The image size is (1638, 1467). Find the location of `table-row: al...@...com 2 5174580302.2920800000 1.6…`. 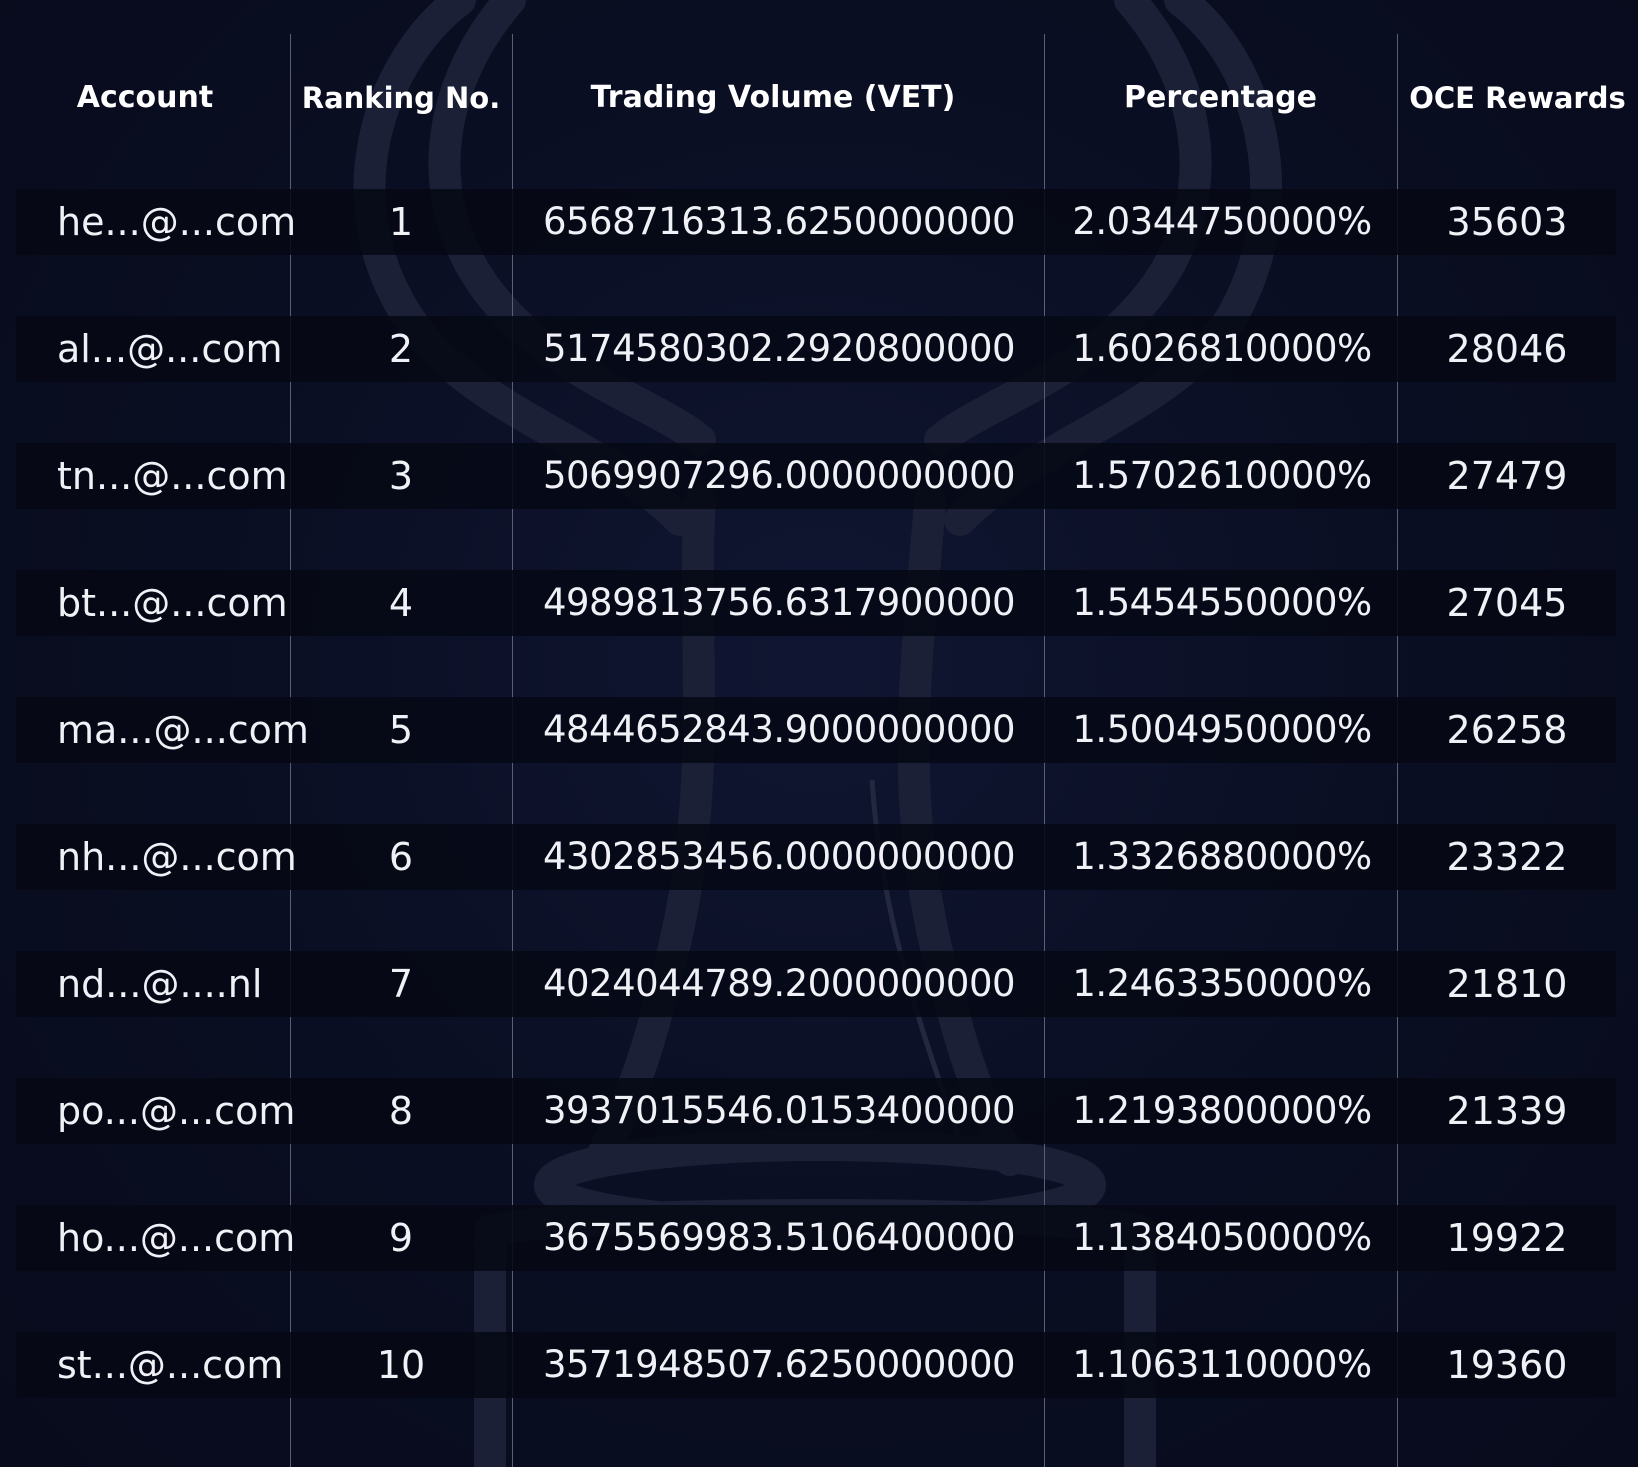

table-row: al...@...com 2 5174580302.2920800000 1.6… is located at coordinates (816, 349).